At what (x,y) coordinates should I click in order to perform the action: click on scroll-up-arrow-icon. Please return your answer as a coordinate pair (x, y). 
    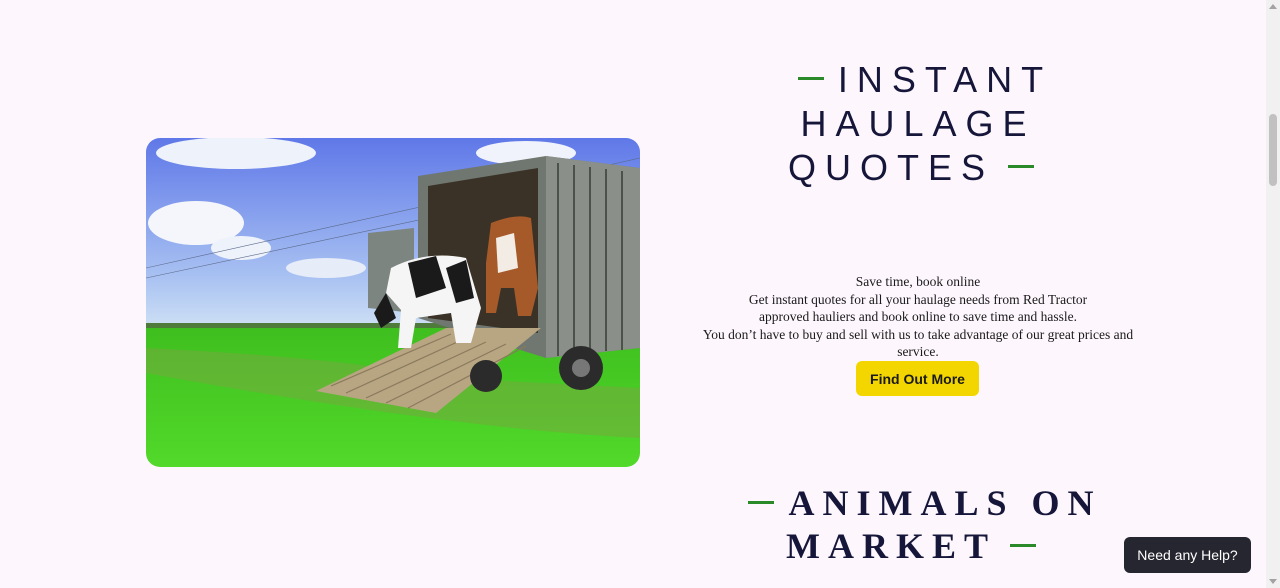
    Looking at the image, I should click on (1273, 6).